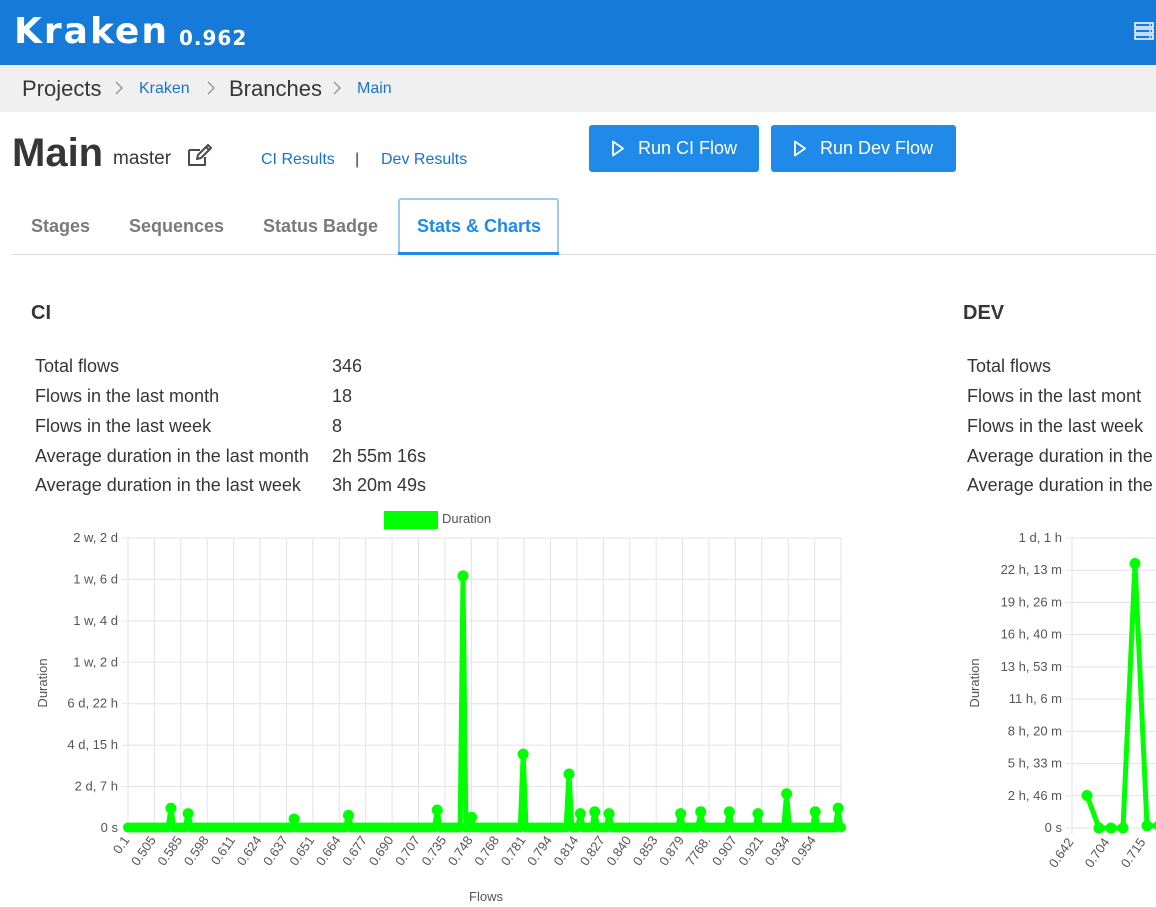 Image resolution: width=1156 pixels, height=907 pixels. What do you see at coordinates (645, 850) in the screenshot?
I see `x-tick-label: 0.853` at bounding box center [645, 850].